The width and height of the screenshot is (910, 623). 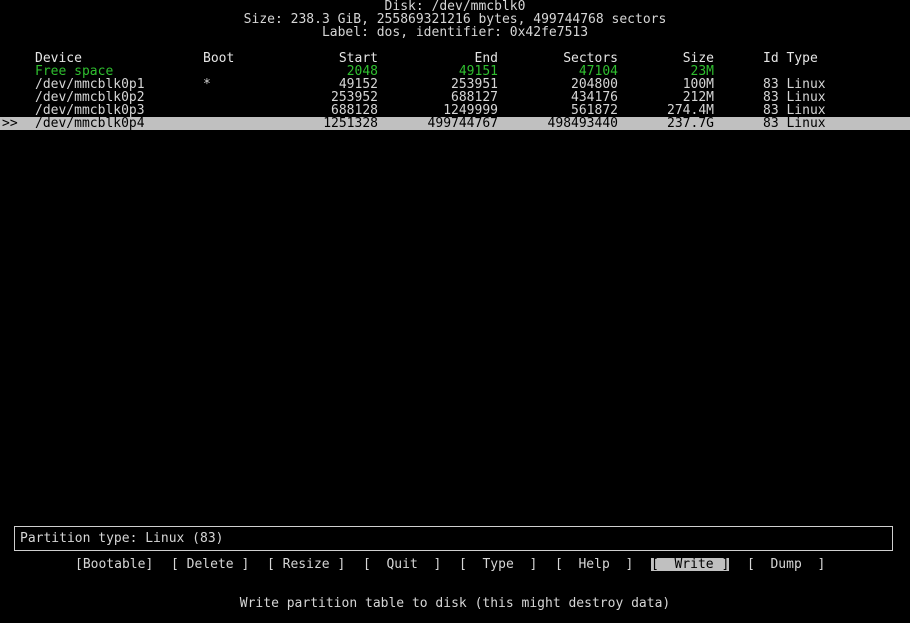 I want to click on column-boot: Boot, so click(x=219, y=58).